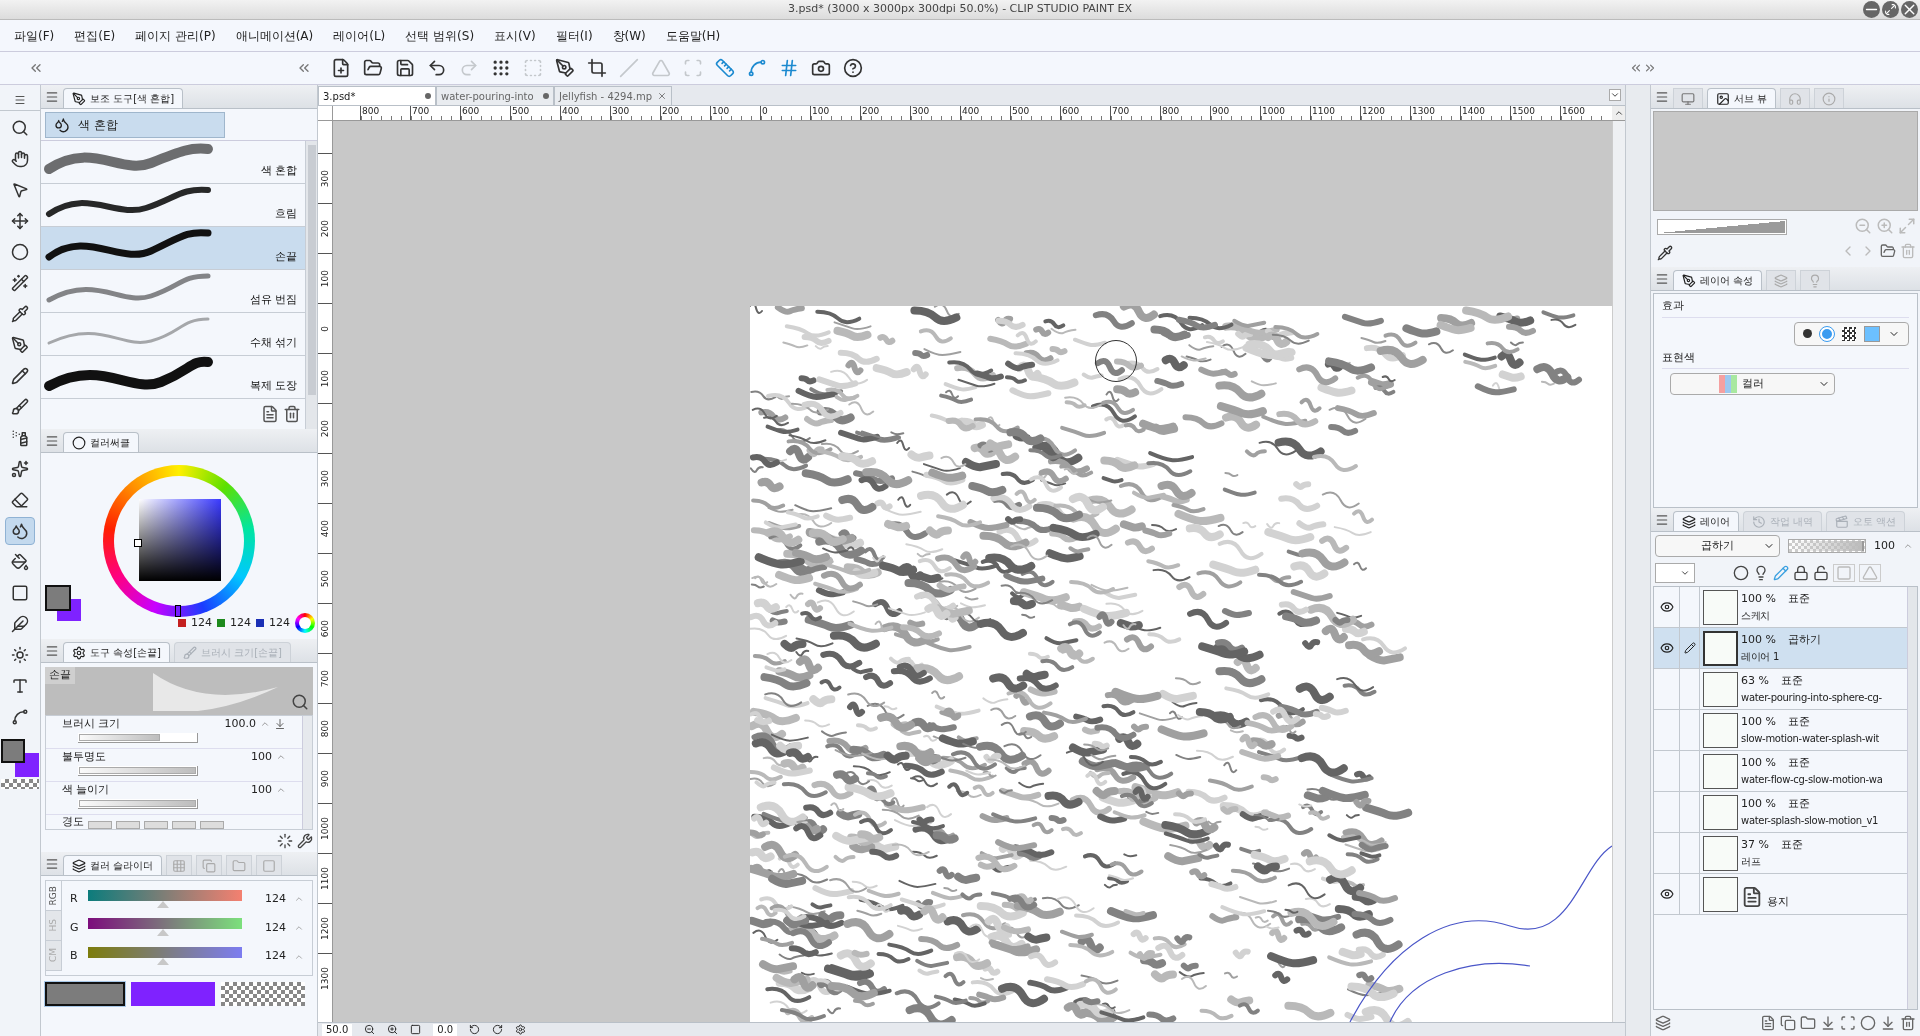 This screenshot has width=1920, height=1036. Describe the element at coordinates (1785, 359) in the screenshot. I see `section-label: 표현색` at that location.